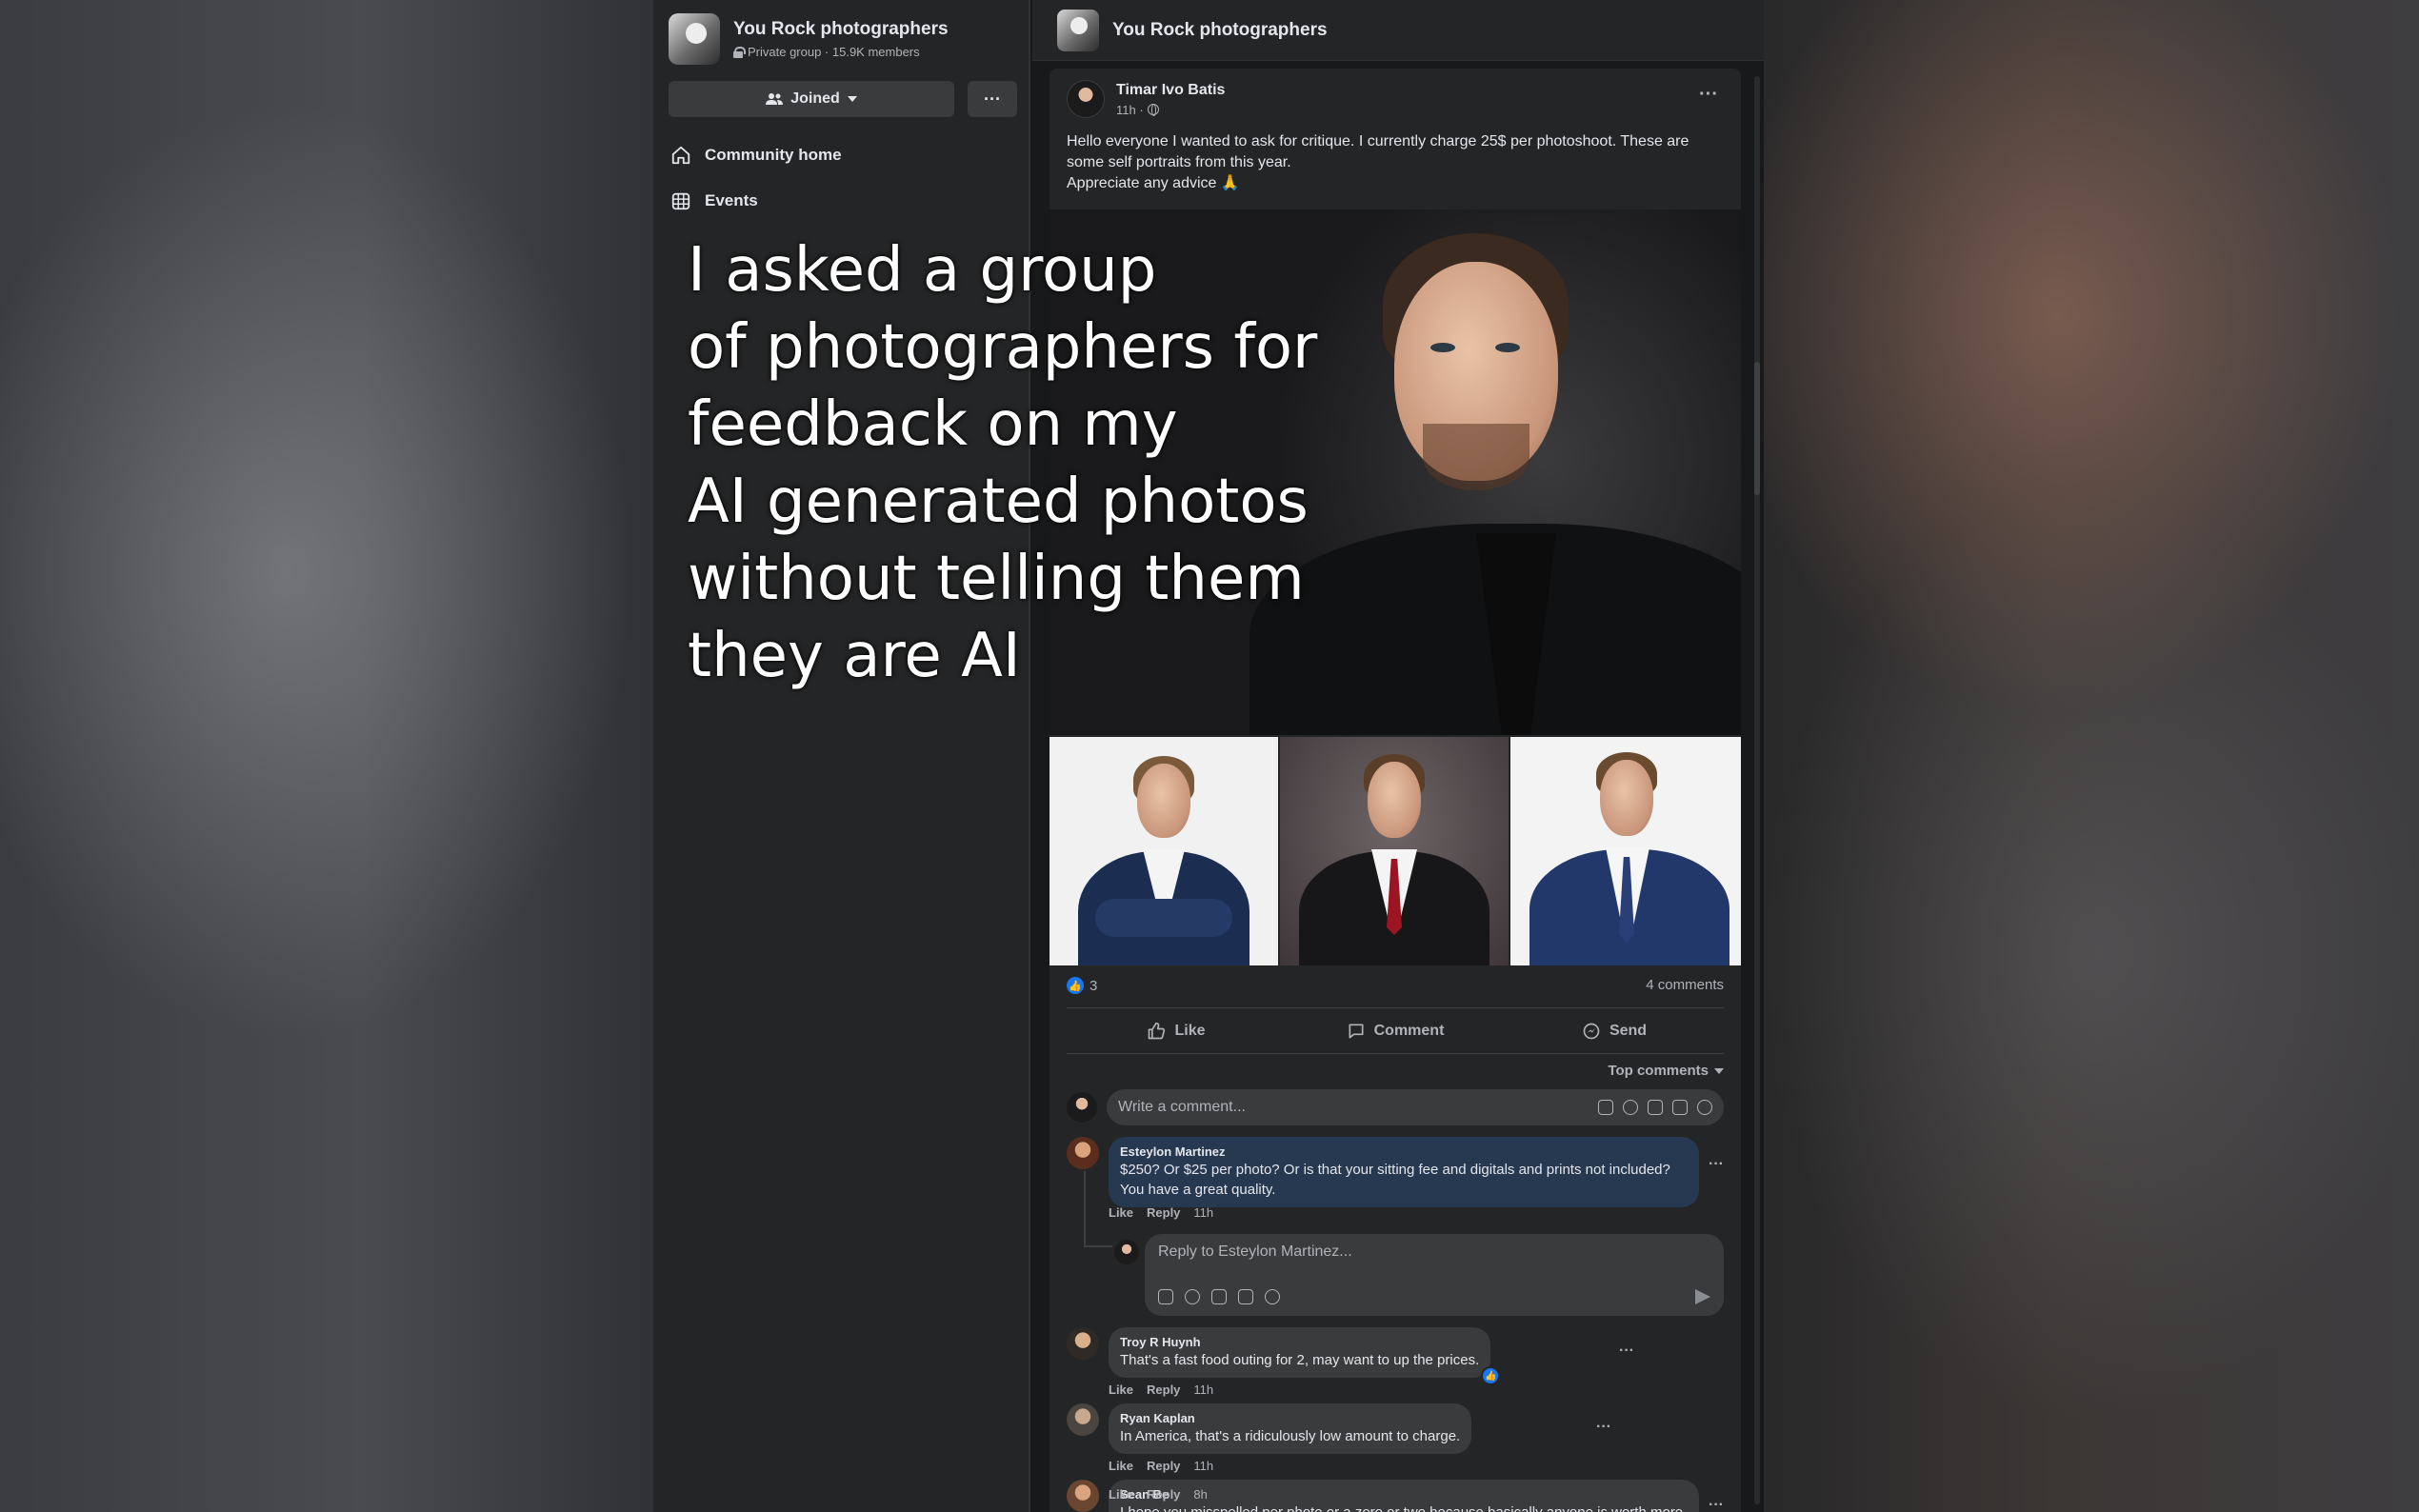 Image resolution: width=2419 pixels, height=1512 pixels. What do you see at coordinates (680, 201) in the screenshot?
I see `calendar-icon` at bounding box center [680, 201].